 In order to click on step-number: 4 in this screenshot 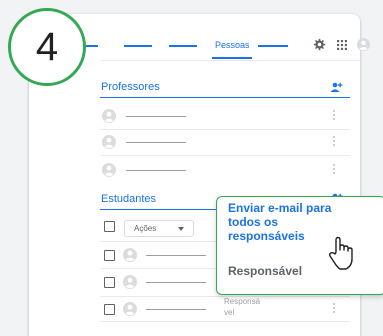, I will do `click(47, 46)`.